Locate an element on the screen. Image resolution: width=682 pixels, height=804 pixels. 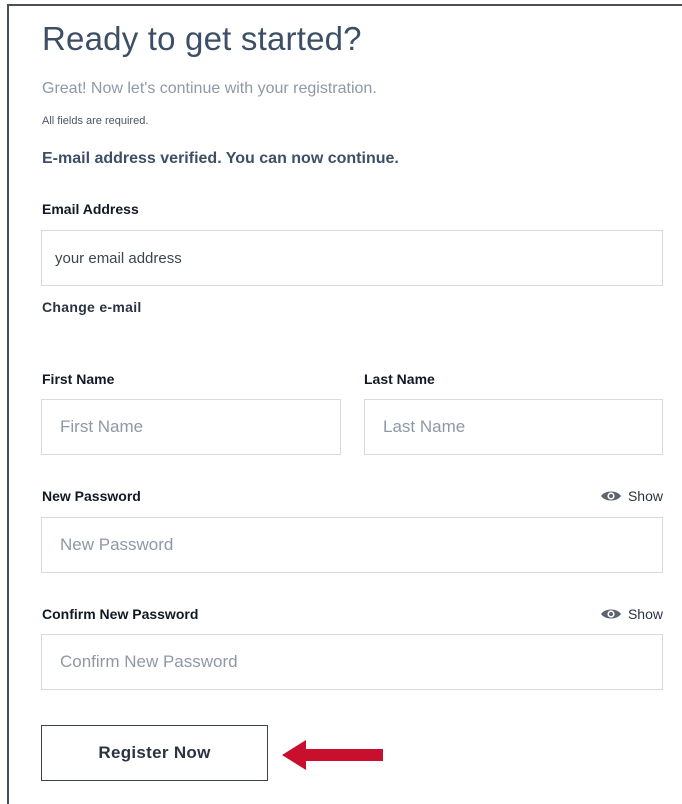
show-confirm-password-toggle: Show is located at coordinates (631, 614).